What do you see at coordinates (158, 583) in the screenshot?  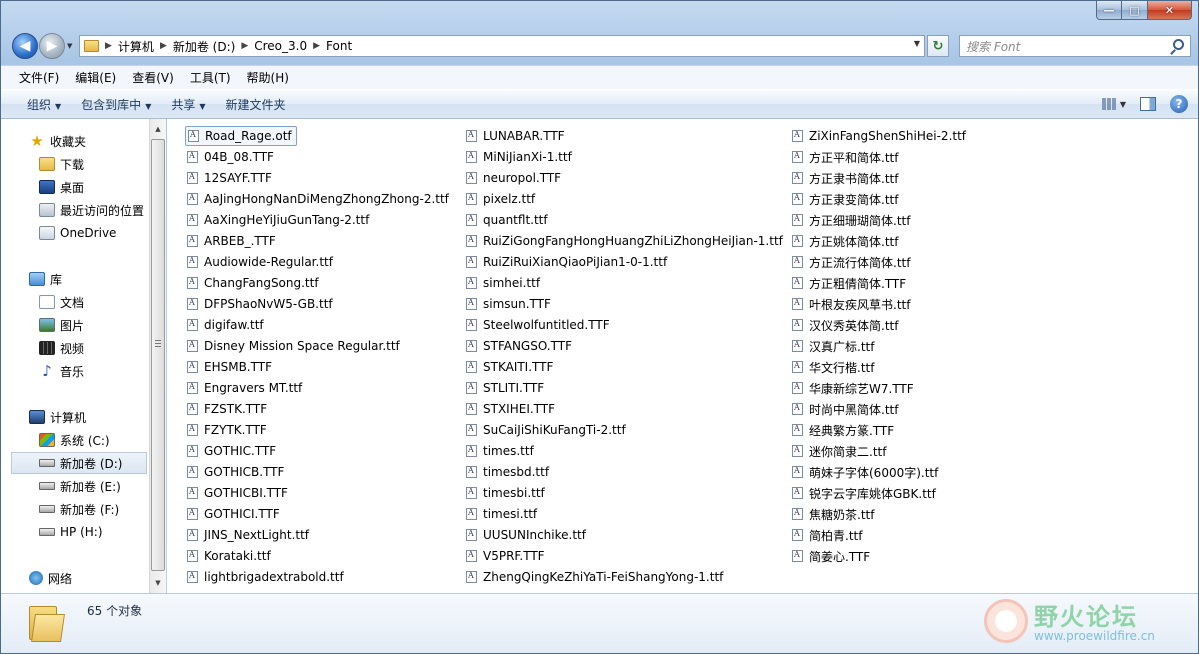 I see `scroll-down-icon: ▼` at bounding box center [158, 583].